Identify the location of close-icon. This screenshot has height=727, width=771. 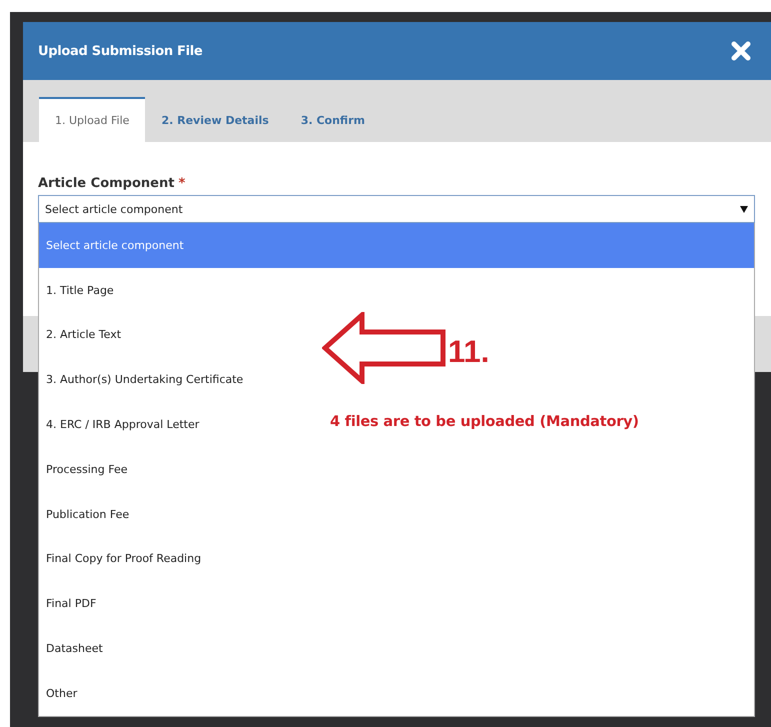
(741, 51).